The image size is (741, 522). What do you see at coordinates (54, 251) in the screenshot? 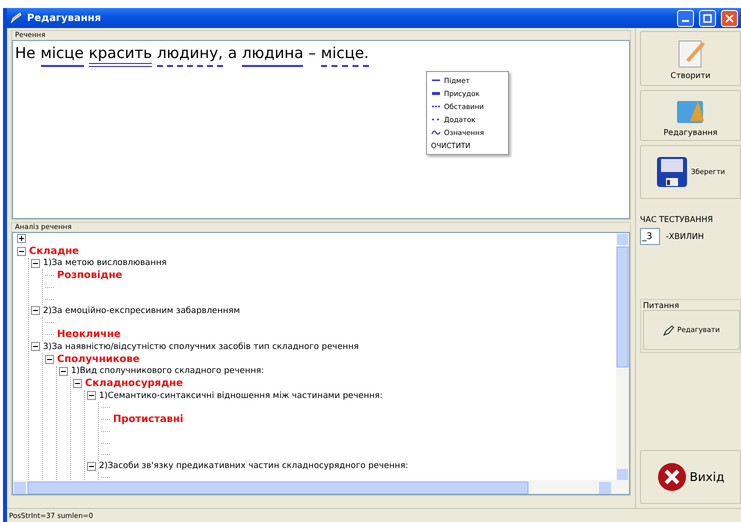
I see `tree-item: Складне` at bounding box center [54, 251].